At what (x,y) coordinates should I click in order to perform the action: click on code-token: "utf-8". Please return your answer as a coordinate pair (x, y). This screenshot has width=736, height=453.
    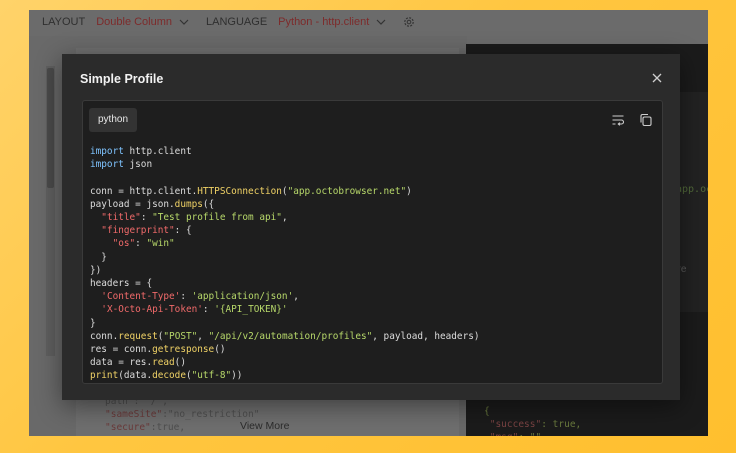
    Looking at the image, I should click on (211, 376).